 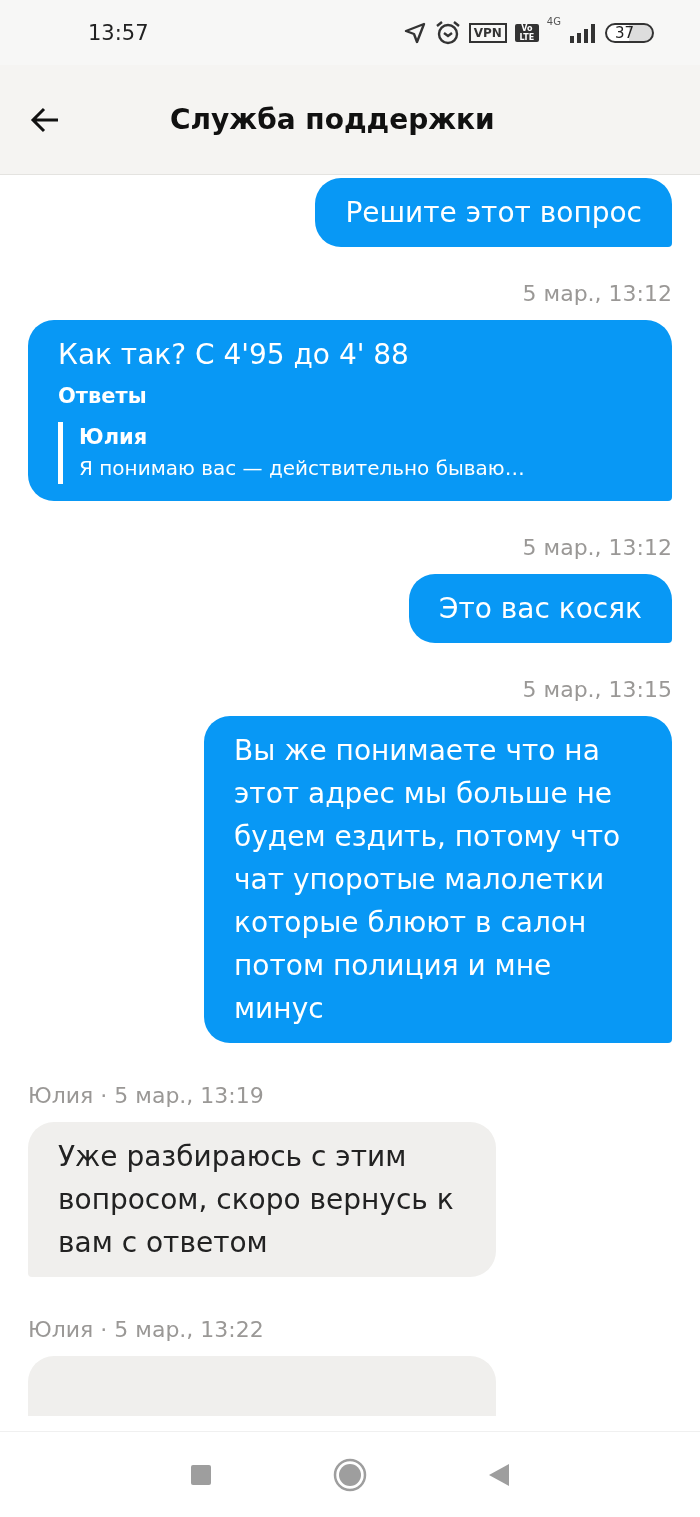 What do you see at coordinates (103, 396) in the screenshot?
I see `replies-heading: Ответы` at bounding box center [103, 396].